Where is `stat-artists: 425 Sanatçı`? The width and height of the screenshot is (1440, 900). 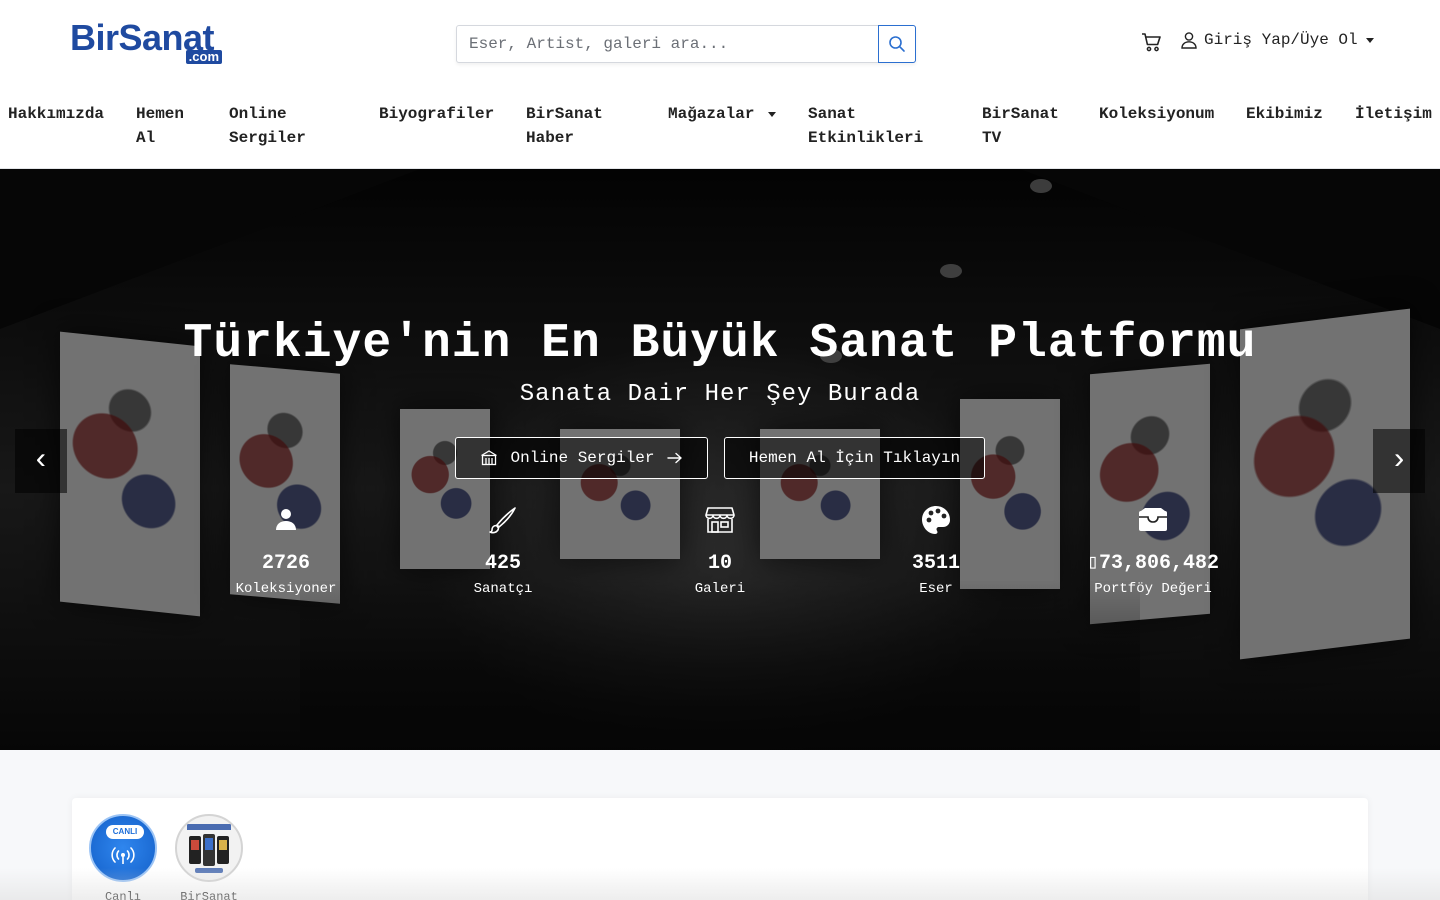
stat-artists: 425 Sanatçı is located at coordinates (503, 551).